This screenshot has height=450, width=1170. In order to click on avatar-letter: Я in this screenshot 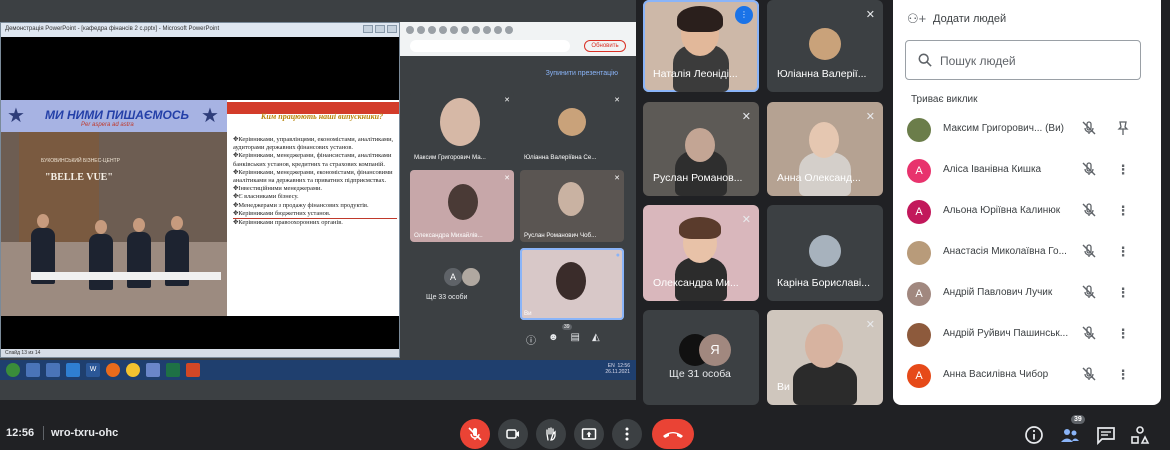, I will do `click(715, 350)`.